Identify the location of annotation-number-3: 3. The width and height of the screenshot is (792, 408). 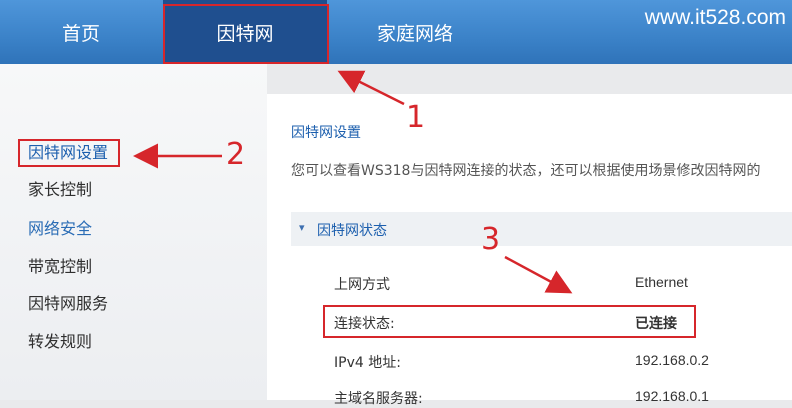
(491, 239).